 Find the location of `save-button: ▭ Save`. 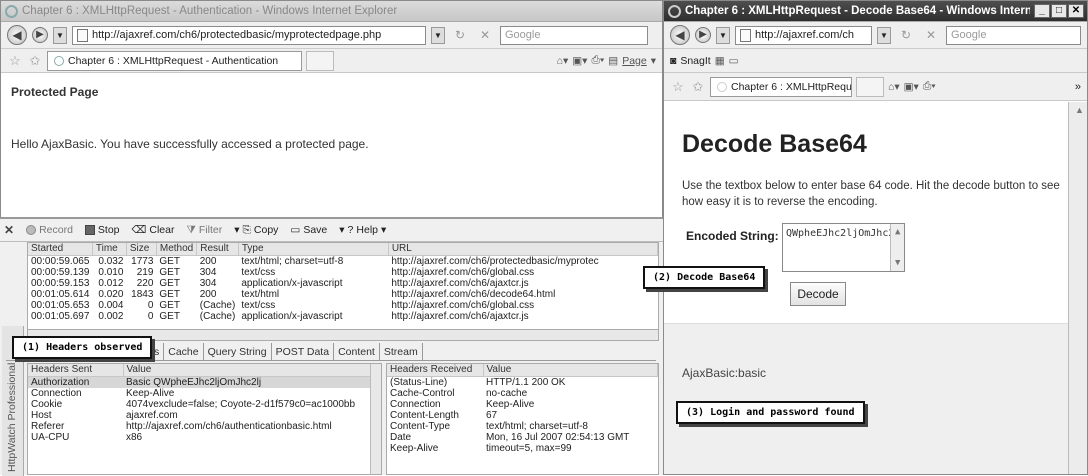

save-button: ▭ Save is located at coordinates (308, 230).